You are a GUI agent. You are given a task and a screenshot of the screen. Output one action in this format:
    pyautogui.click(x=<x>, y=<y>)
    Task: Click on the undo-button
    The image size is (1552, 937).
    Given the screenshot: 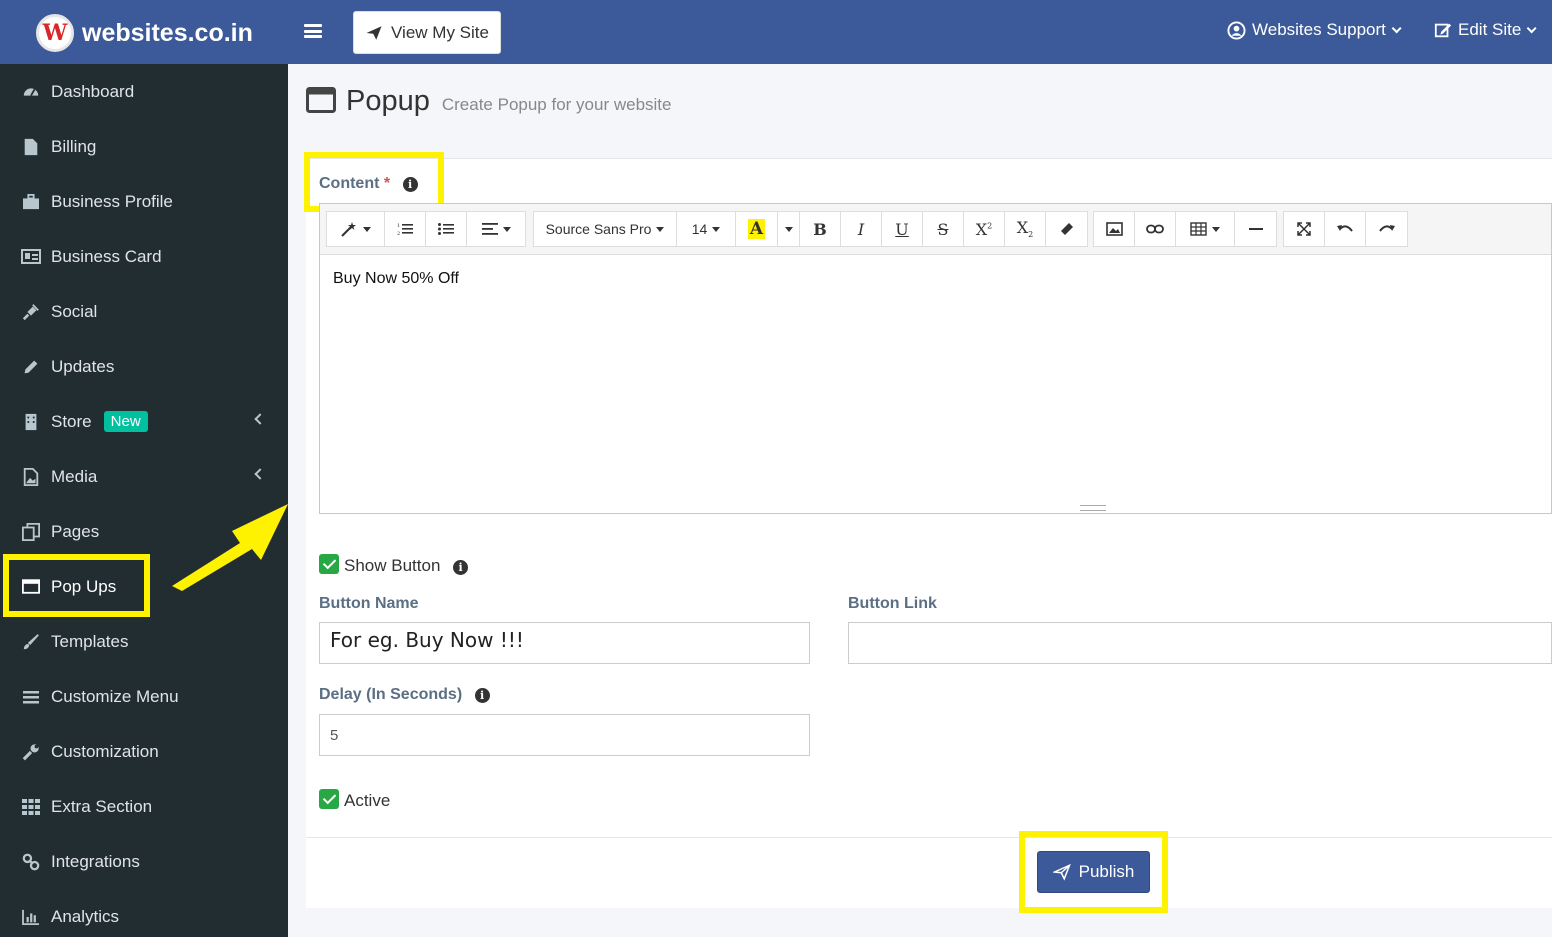 What is the action you would take?
    pyautogui.click(x=1345, y=229)
    